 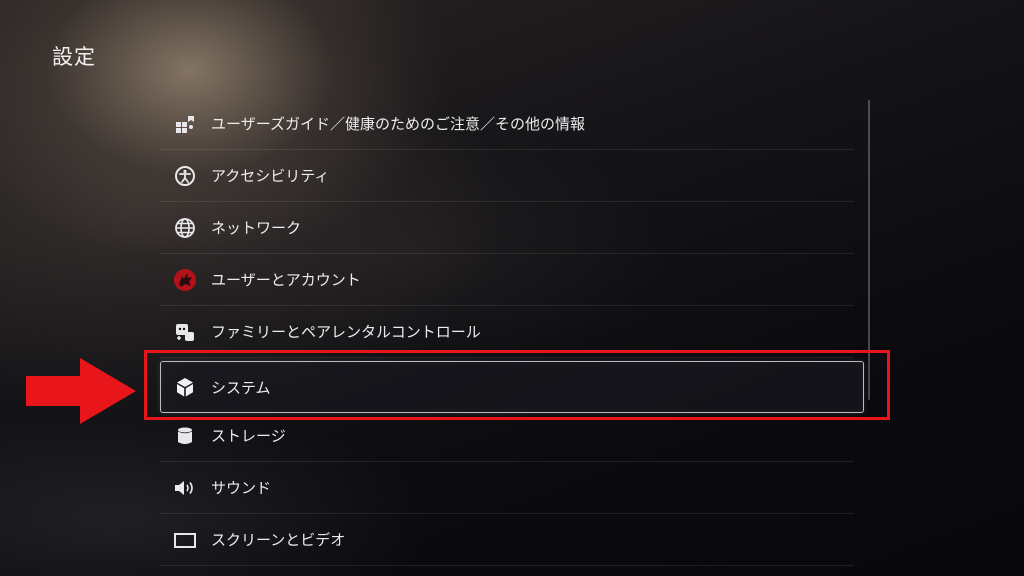 I want to click on speaker-icon, so click(x=185, y=488).